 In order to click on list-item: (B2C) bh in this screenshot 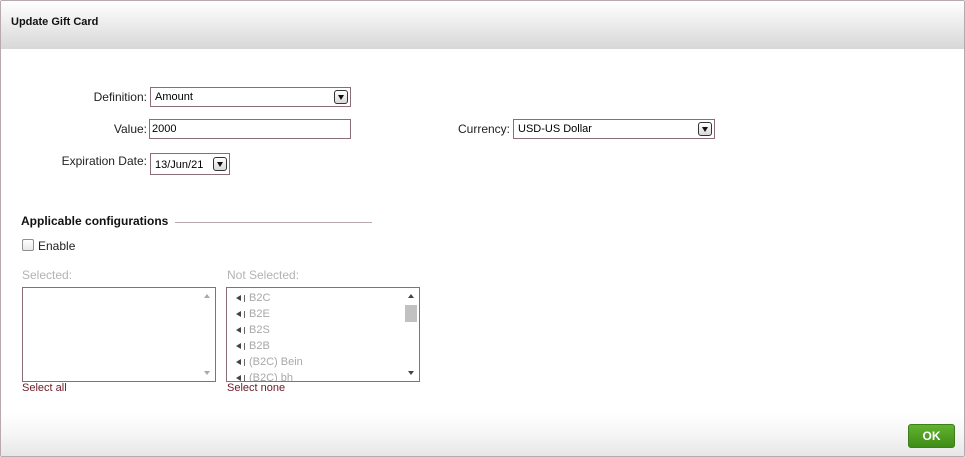, I will do `click(265, 377)`.